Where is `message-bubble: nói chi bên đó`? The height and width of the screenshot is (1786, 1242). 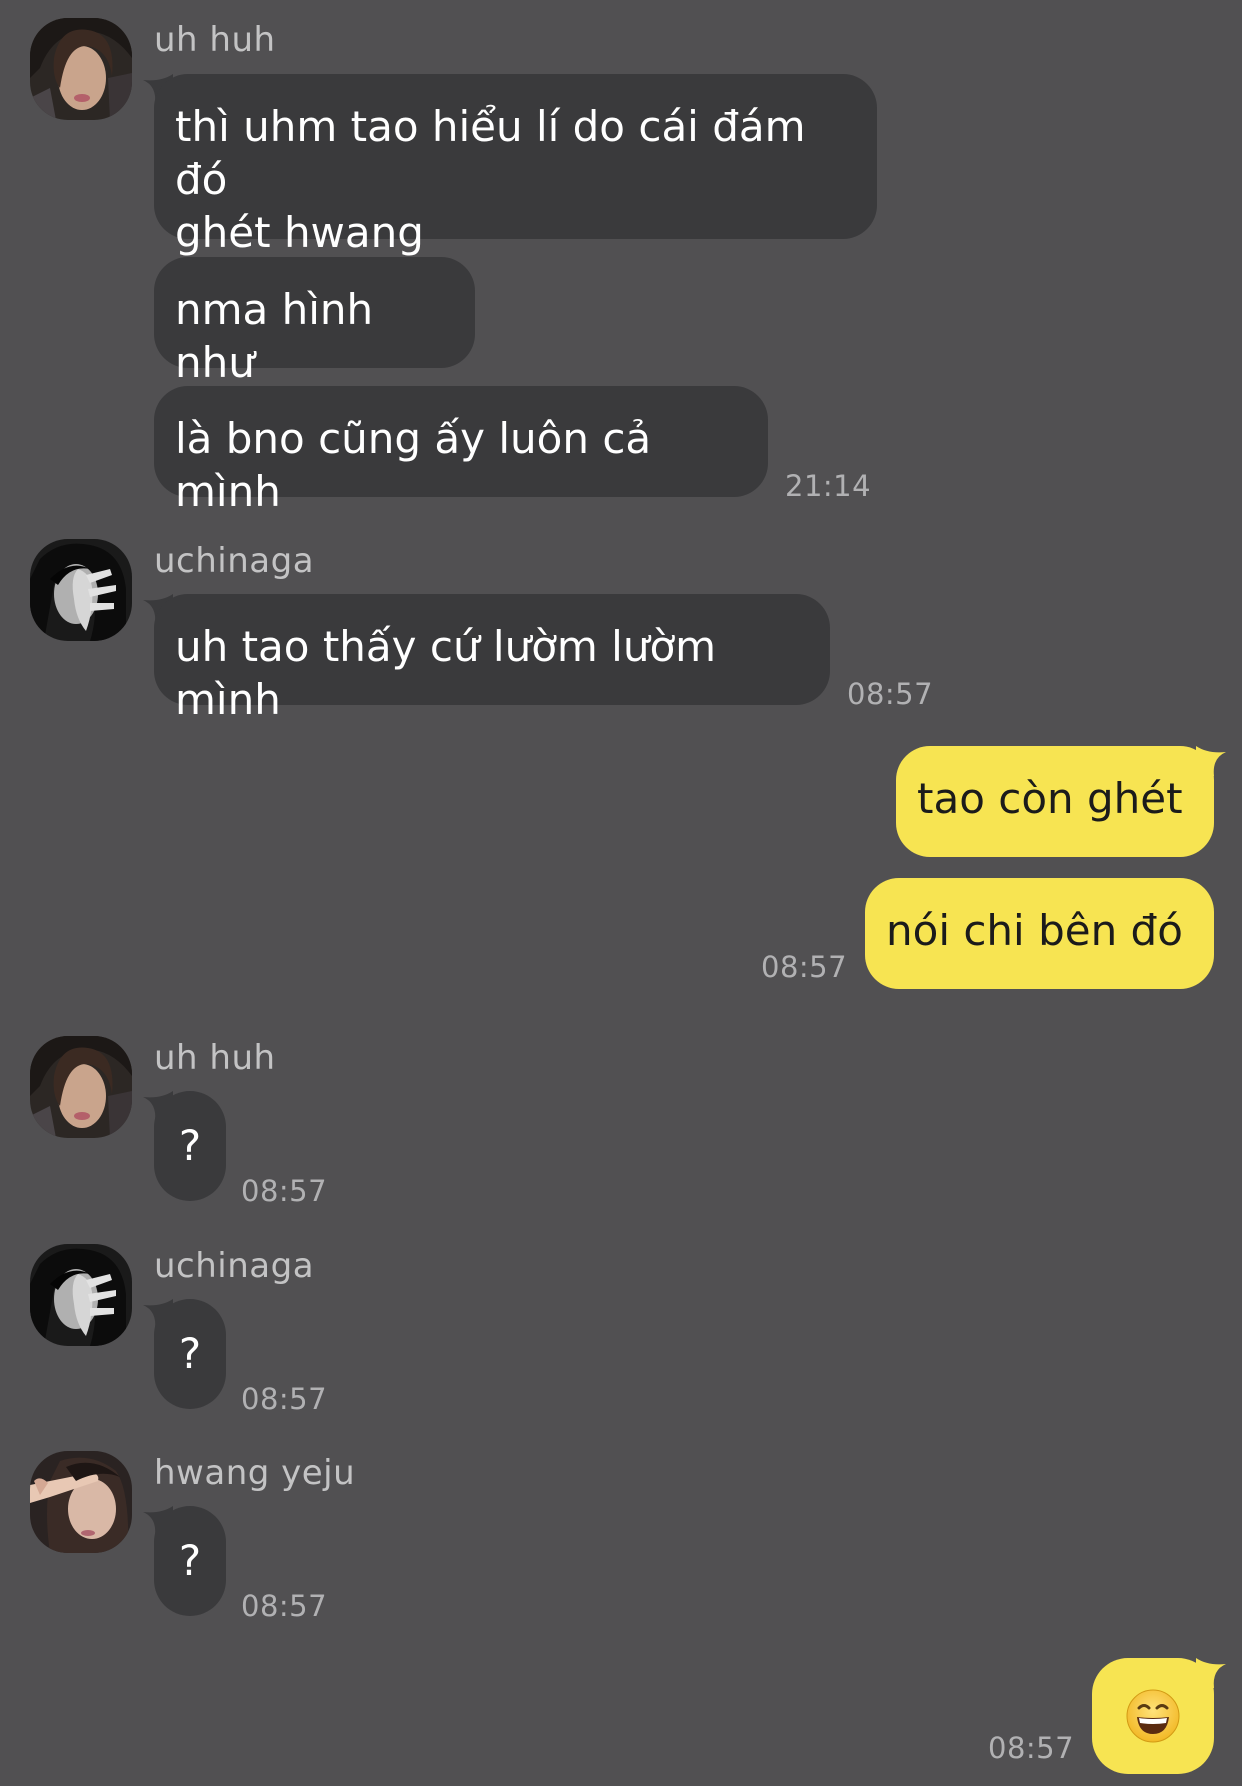
message-bubble: nói chi bên đó is located at coordinates (1039, 933).